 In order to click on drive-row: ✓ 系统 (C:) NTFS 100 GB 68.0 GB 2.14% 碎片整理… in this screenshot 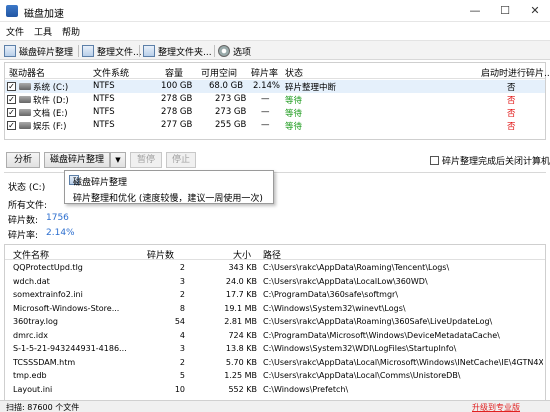, I will do `click(275, 86)`.